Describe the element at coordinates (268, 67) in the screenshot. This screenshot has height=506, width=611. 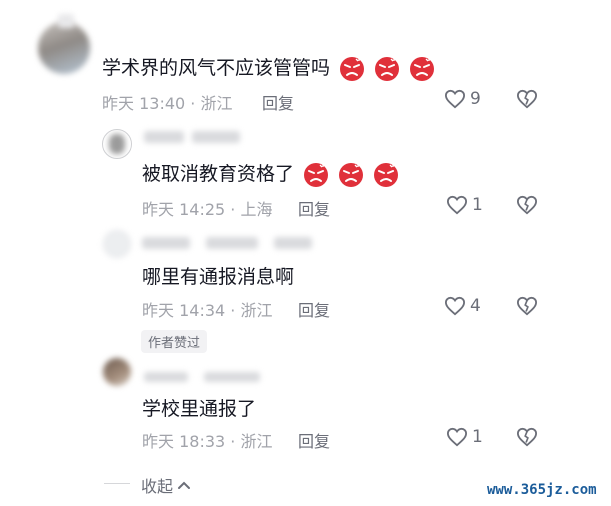
I see `comment-text: 学术界的风气不应该管管吗` at that location.